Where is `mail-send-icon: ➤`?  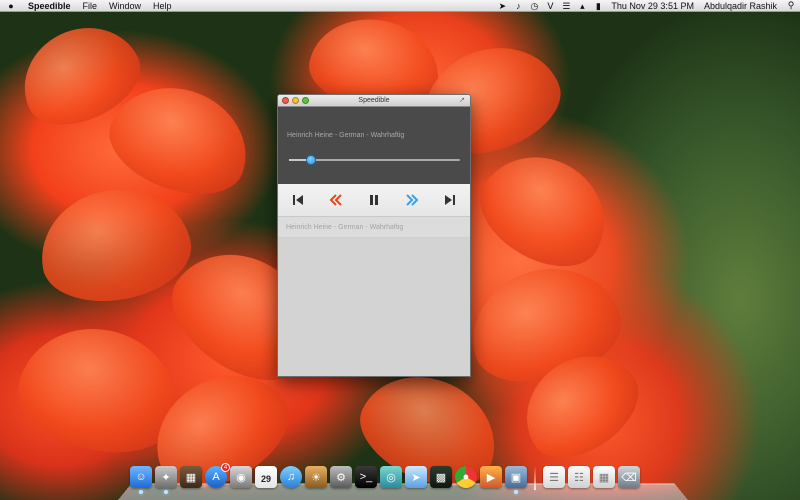 mail-send-icon: ➤ is located at coordinates (416, 477).